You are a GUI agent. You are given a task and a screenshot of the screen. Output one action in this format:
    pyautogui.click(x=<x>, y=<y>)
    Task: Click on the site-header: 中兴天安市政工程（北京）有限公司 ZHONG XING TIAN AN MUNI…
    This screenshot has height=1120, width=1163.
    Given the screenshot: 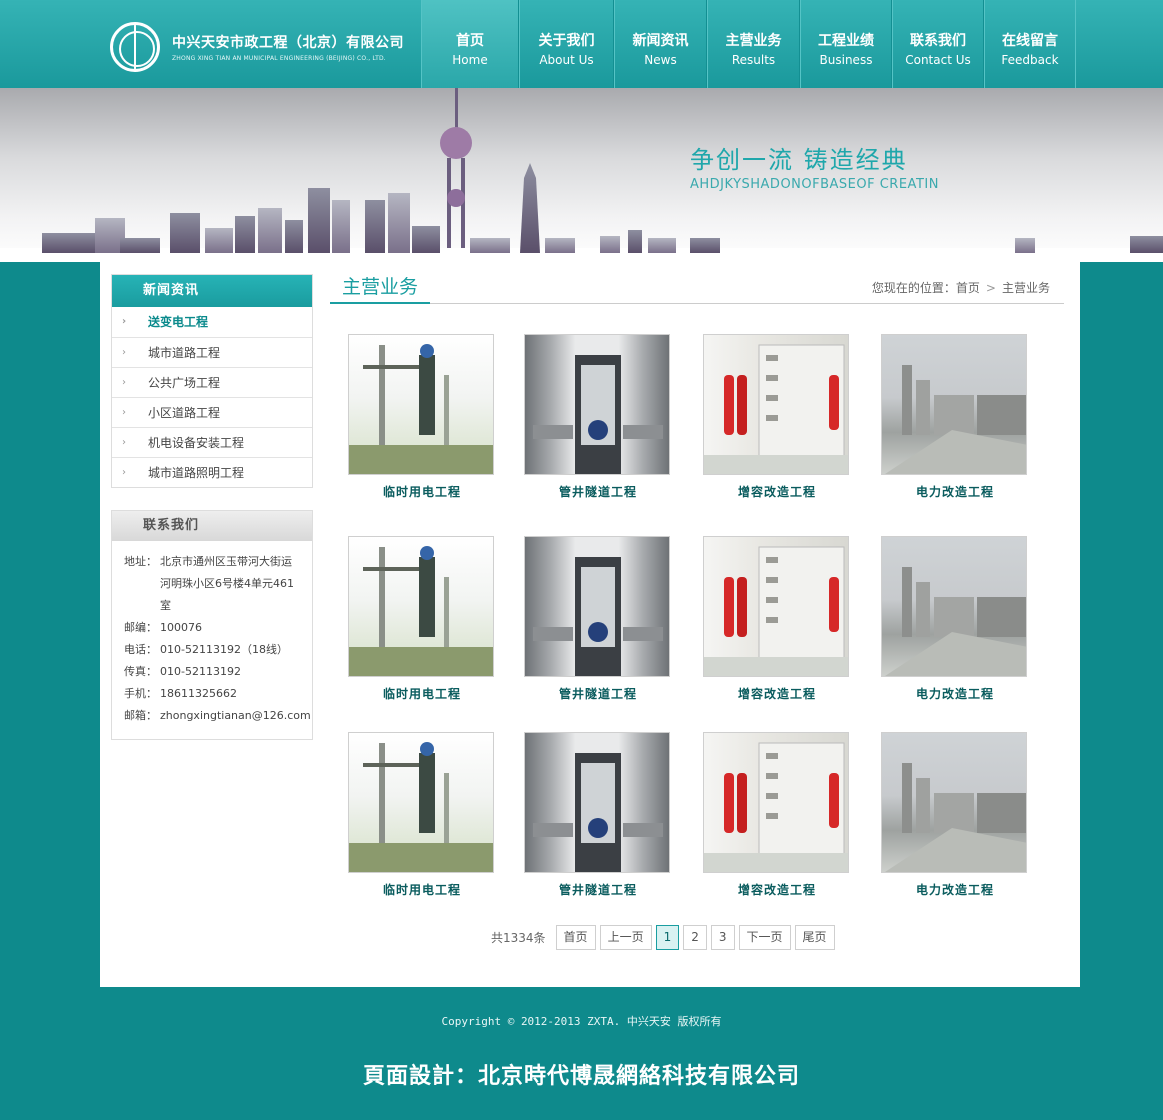 What is the action you would take?
    pyautogui.click(x=581, y=44)
    